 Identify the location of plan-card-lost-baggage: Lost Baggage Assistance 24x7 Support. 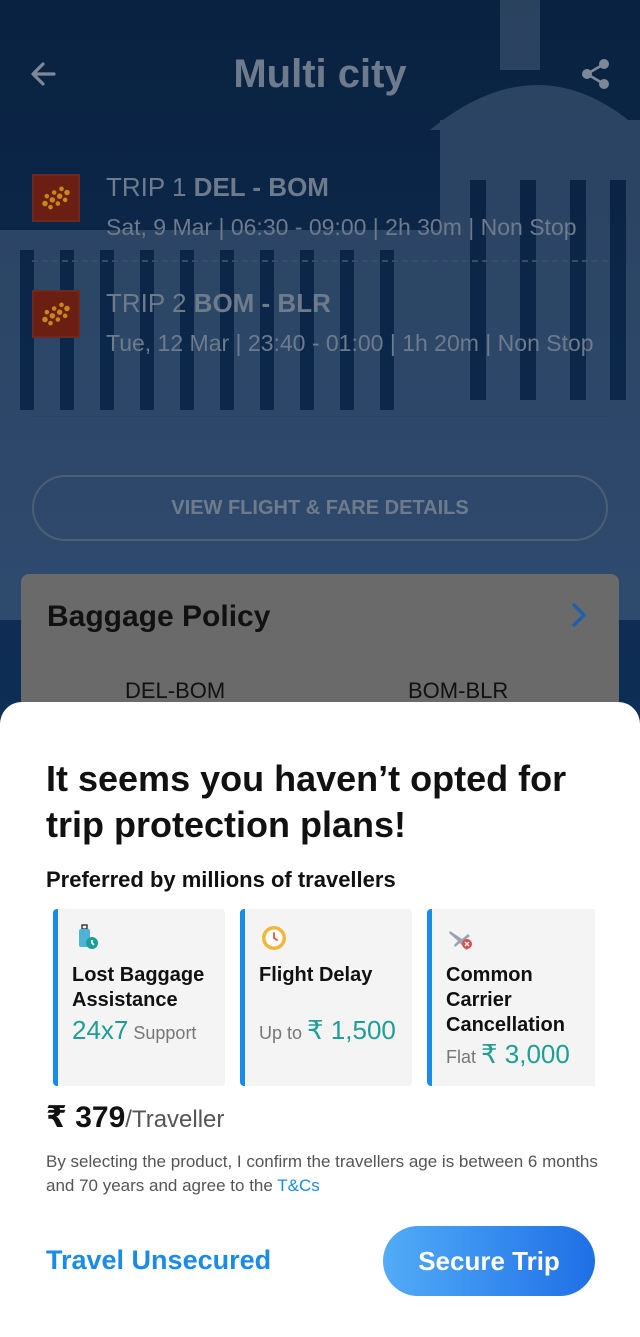
(139, 997).